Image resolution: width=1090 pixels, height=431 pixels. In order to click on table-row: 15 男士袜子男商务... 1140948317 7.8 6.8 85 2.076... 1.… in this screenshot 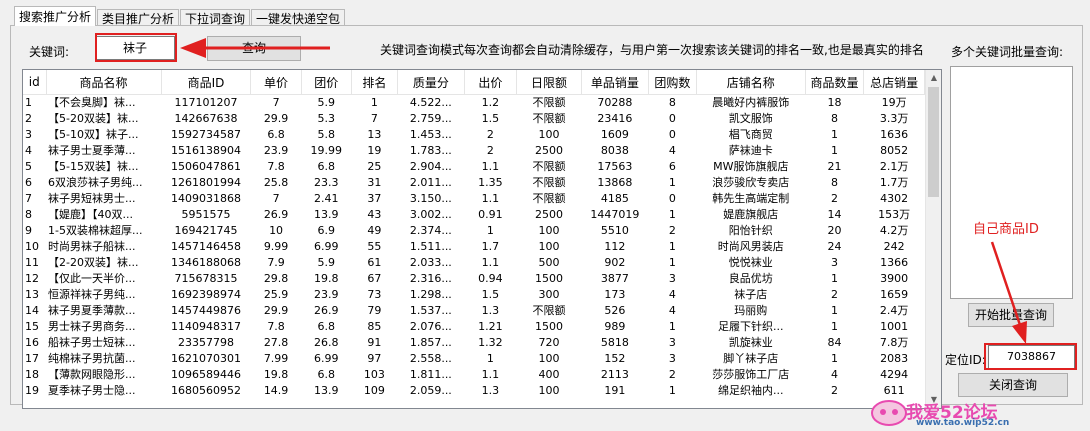, I will do `click(474, 327)`.